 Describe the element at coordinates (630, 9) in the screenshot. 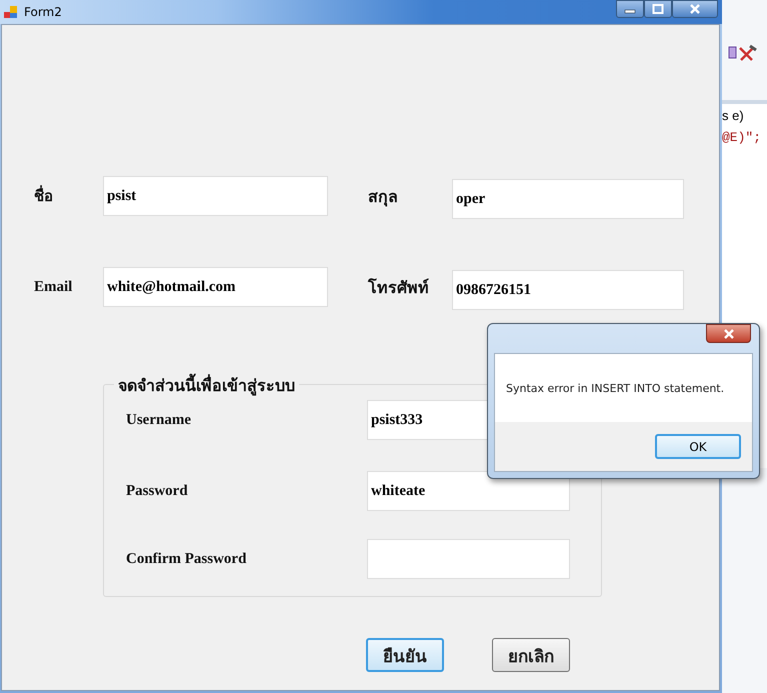

I see `minimize-button` at that location.